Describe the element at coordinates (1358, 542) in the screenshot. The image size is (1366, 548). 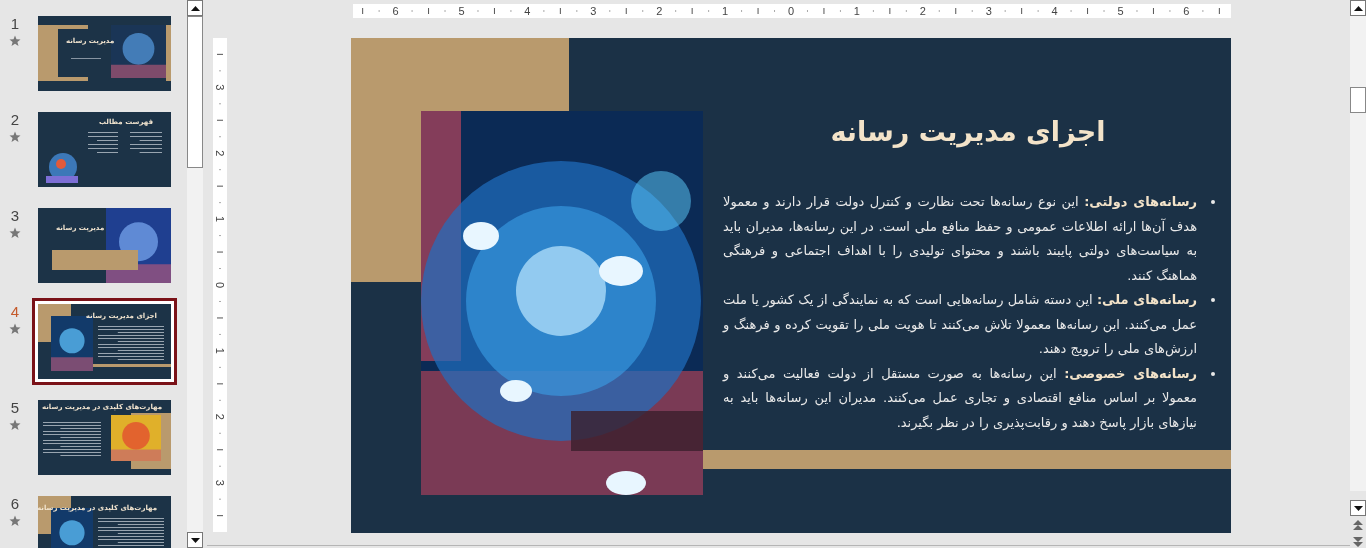
I see `next-slide-icon` at that location.